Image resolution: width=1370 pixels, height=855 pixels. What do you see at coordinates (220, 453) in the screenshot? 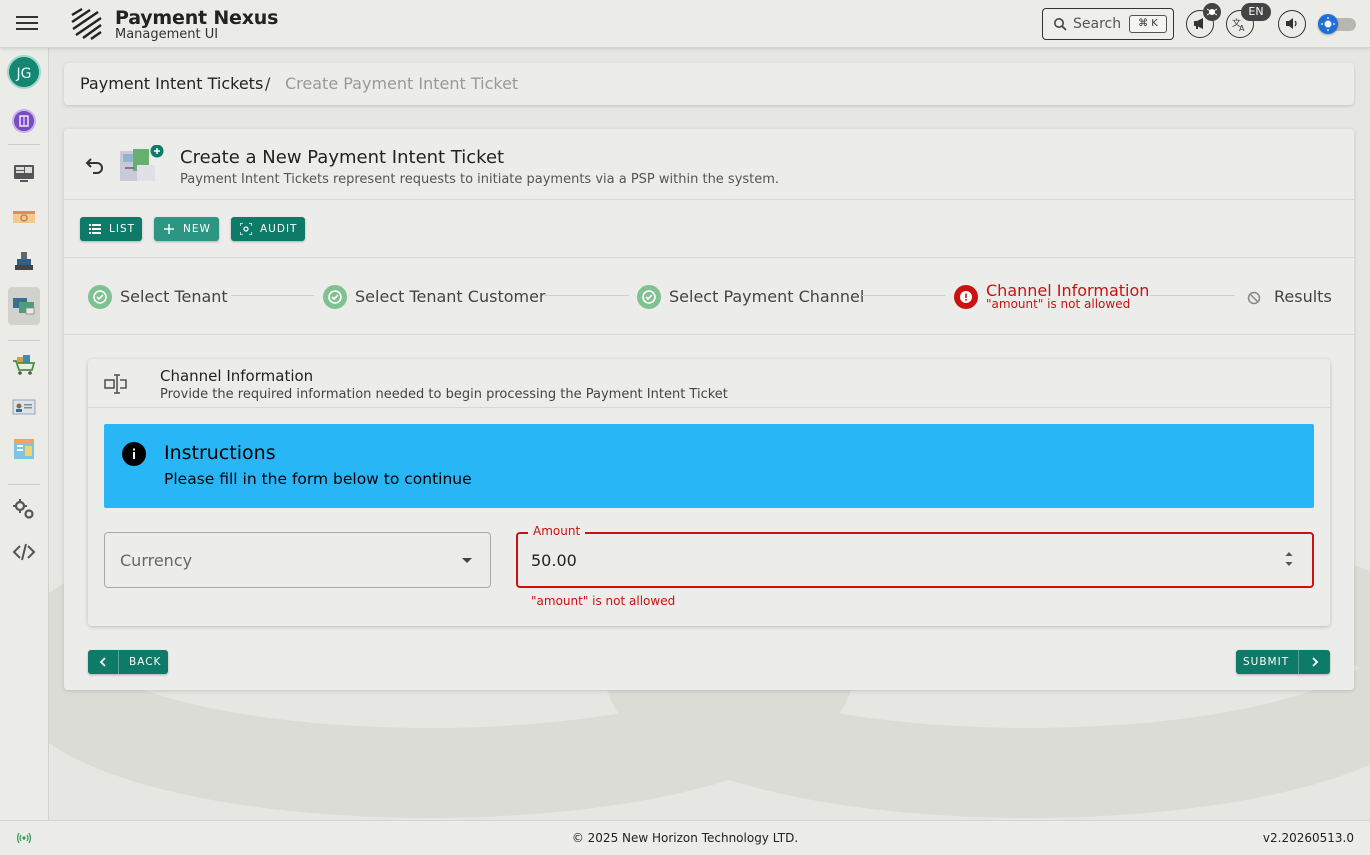
I see `alert-title: Instructions` at bounding box center [220, 453].